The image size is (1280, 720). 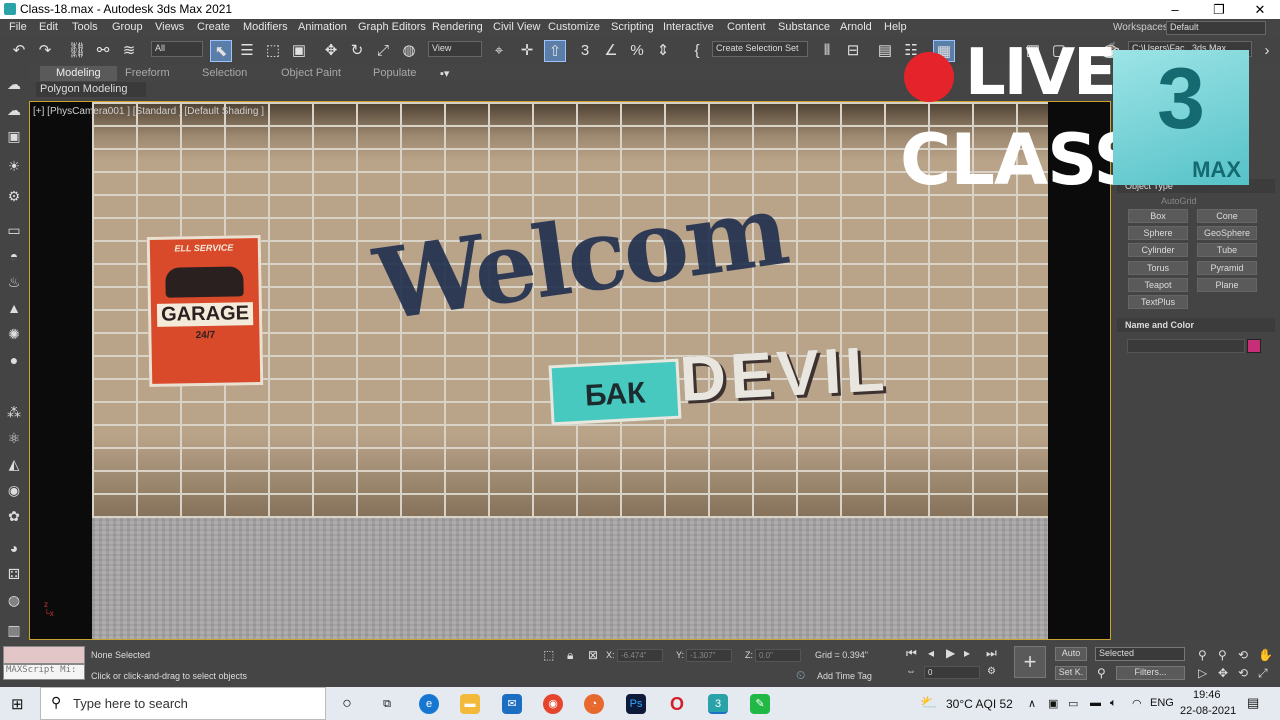 I want to click on set-key-plus-icon: +, so click(x=1030, y=662).